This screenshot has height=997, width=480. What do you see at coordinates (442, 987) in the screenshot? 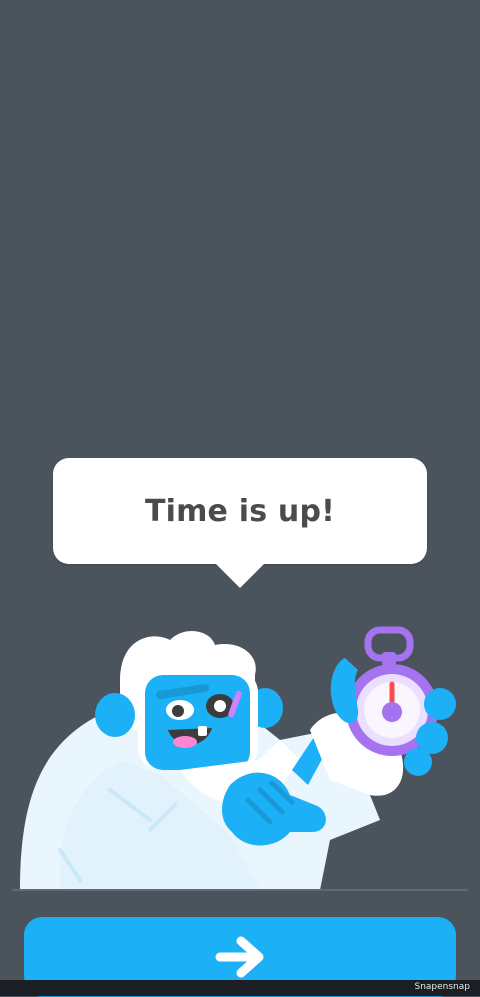
I see `watermark-text: Snapensnap` at bounding box center [442, 987].